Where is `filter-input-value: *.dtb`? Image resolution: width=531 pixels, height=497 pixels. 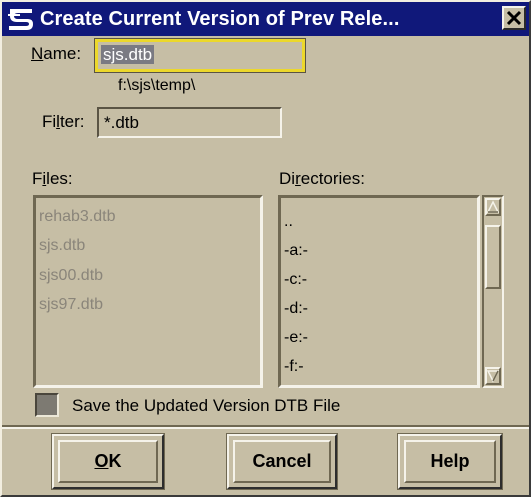
filter-input-value: *.dtb is located at coordinates (121, 122).